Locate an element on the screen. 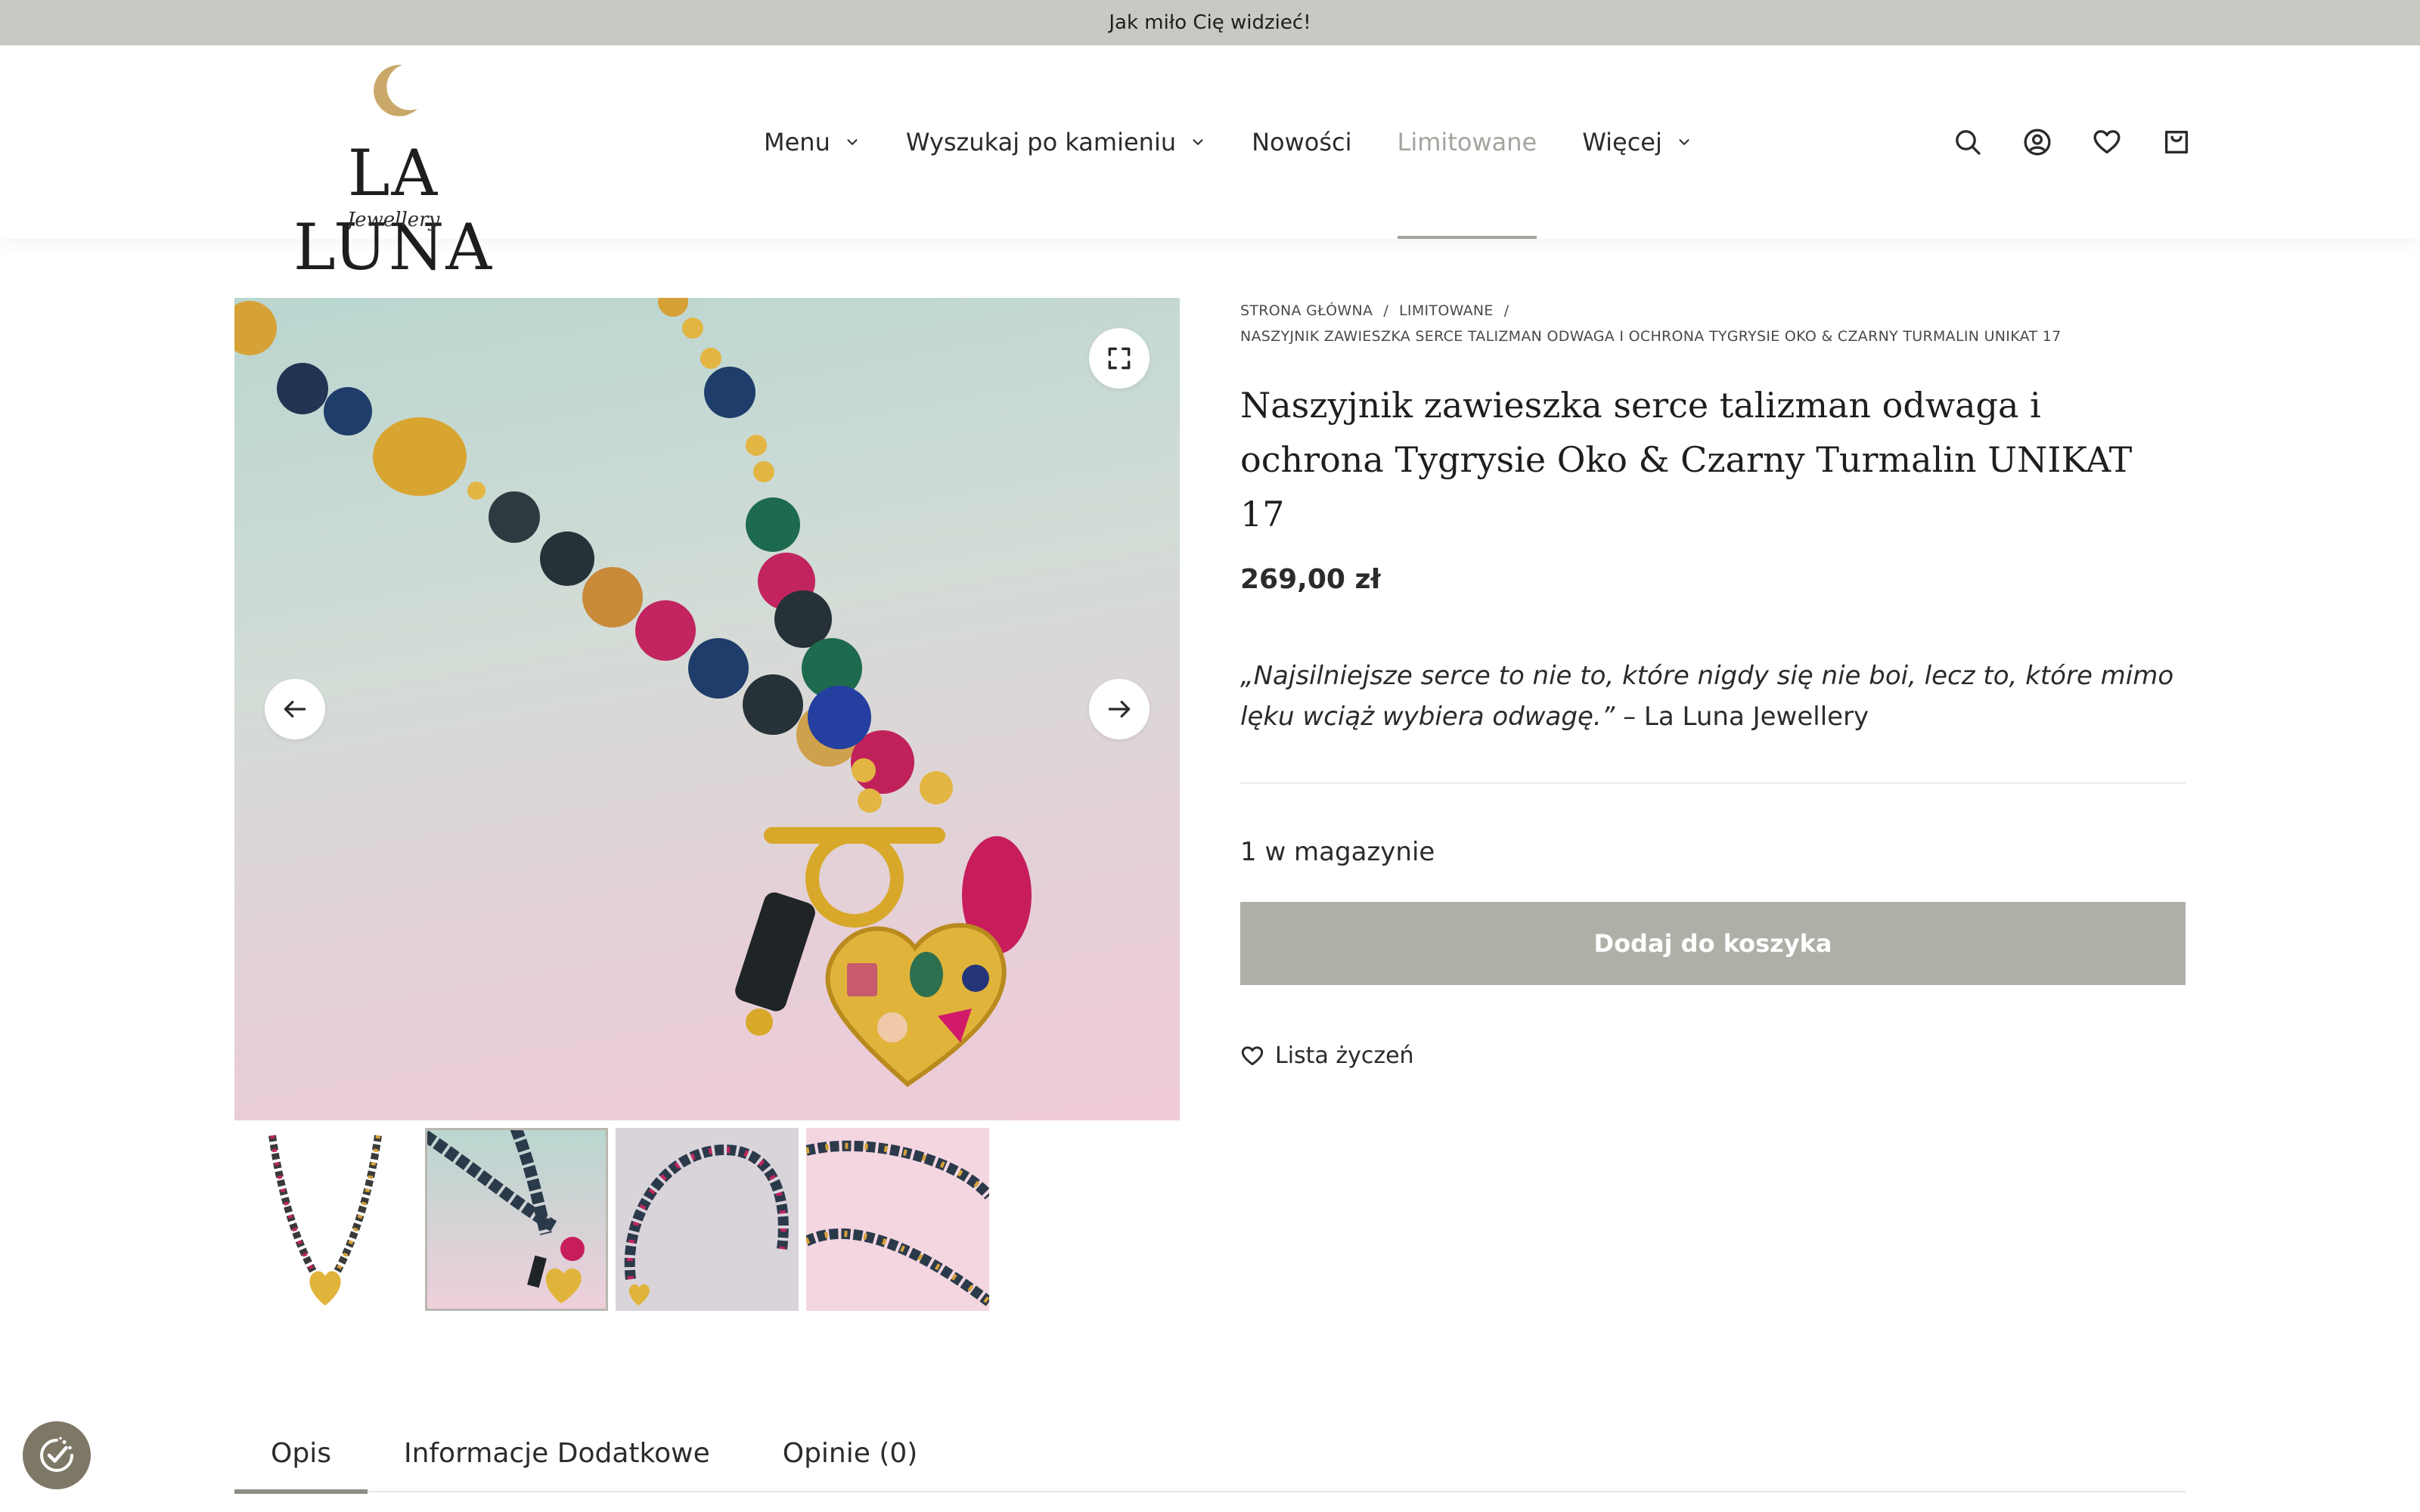  product-tabs: Opis Informacje Dodatkowe Opinie (0) is located at coordinates (1210, 1454).